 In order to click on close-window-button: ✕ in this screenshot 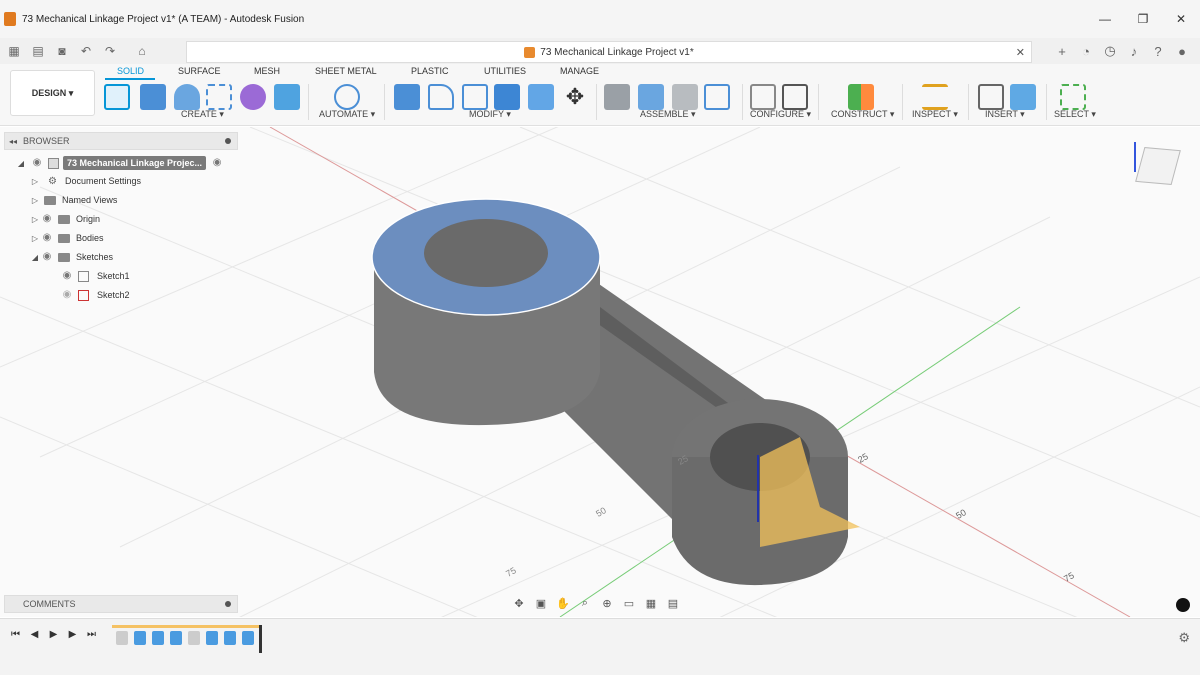, I will do `click(1181, 19)`.